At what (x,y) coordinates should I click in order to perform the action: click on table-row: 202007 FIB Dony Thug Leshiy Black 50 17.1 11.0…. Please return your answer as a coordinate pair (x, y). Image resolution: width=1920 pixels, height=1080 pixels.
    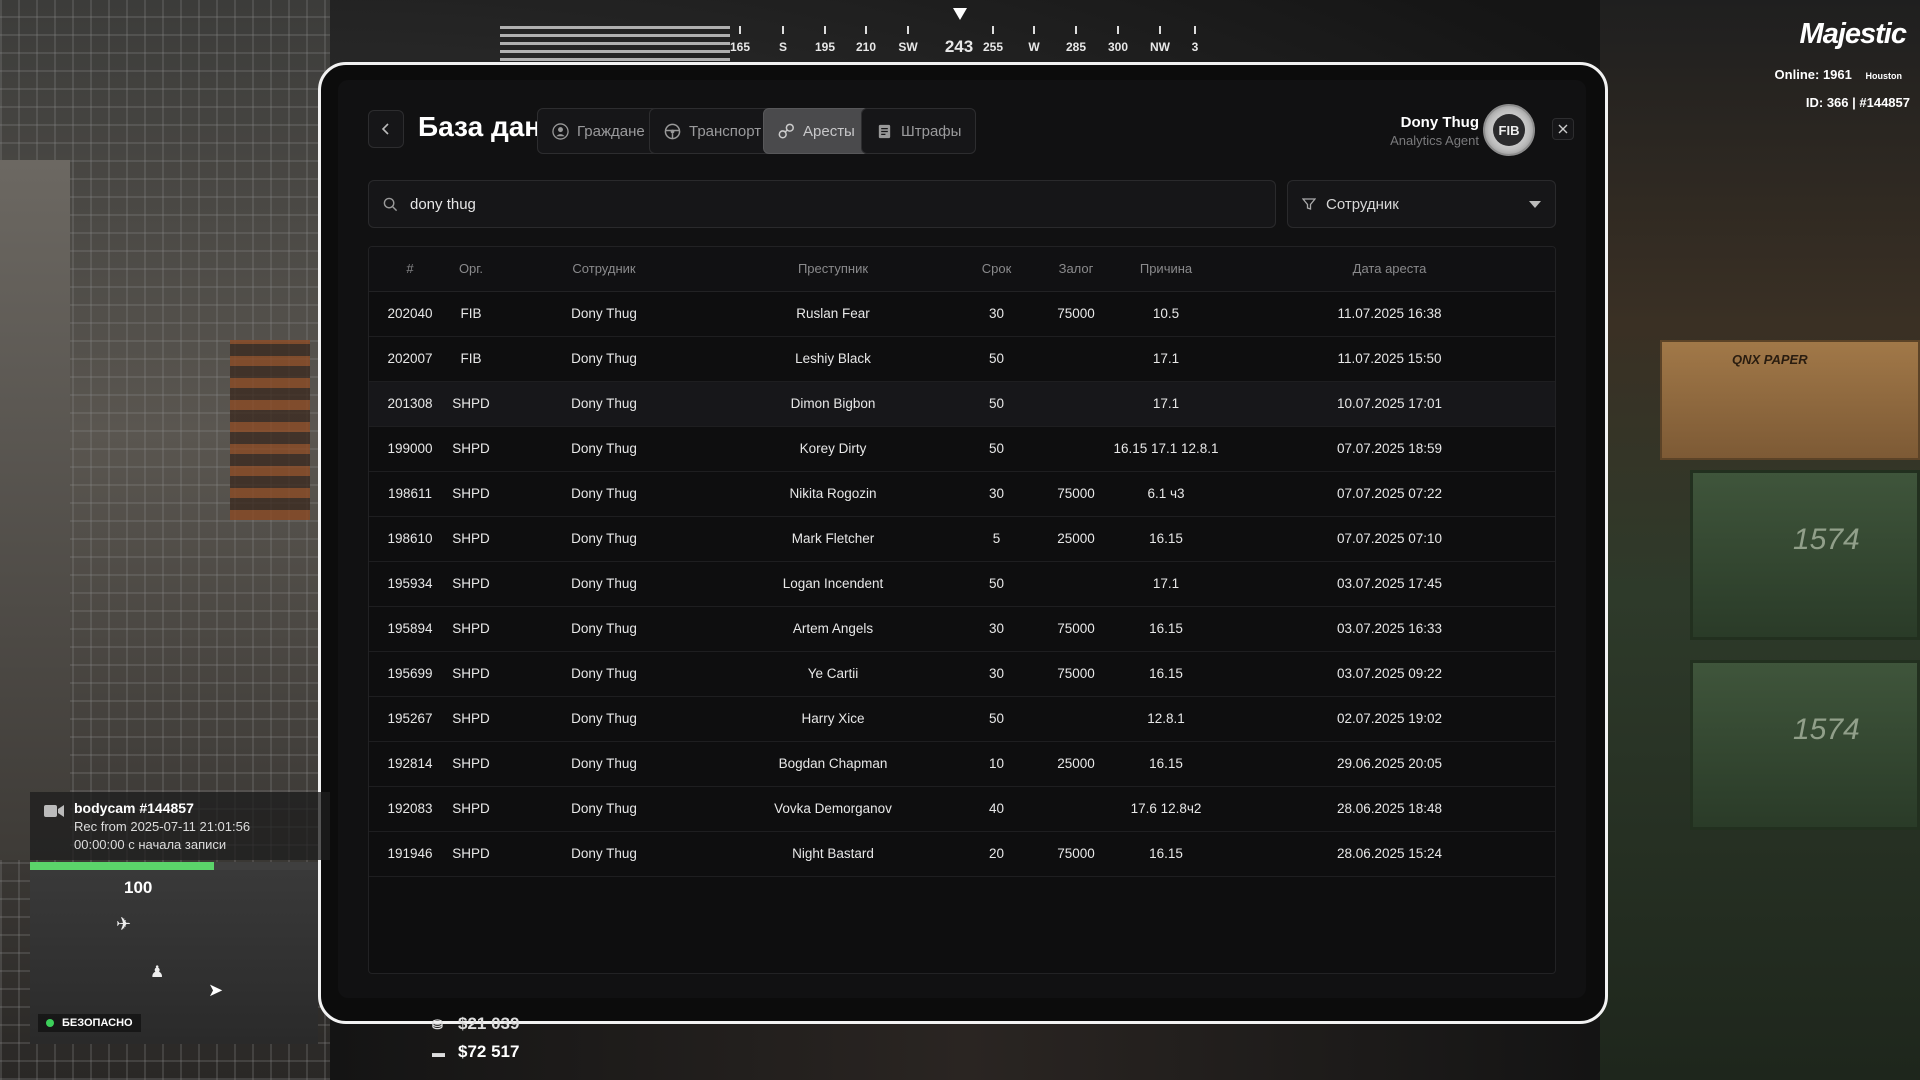
    Looking at the image, I should click on (962, 359).